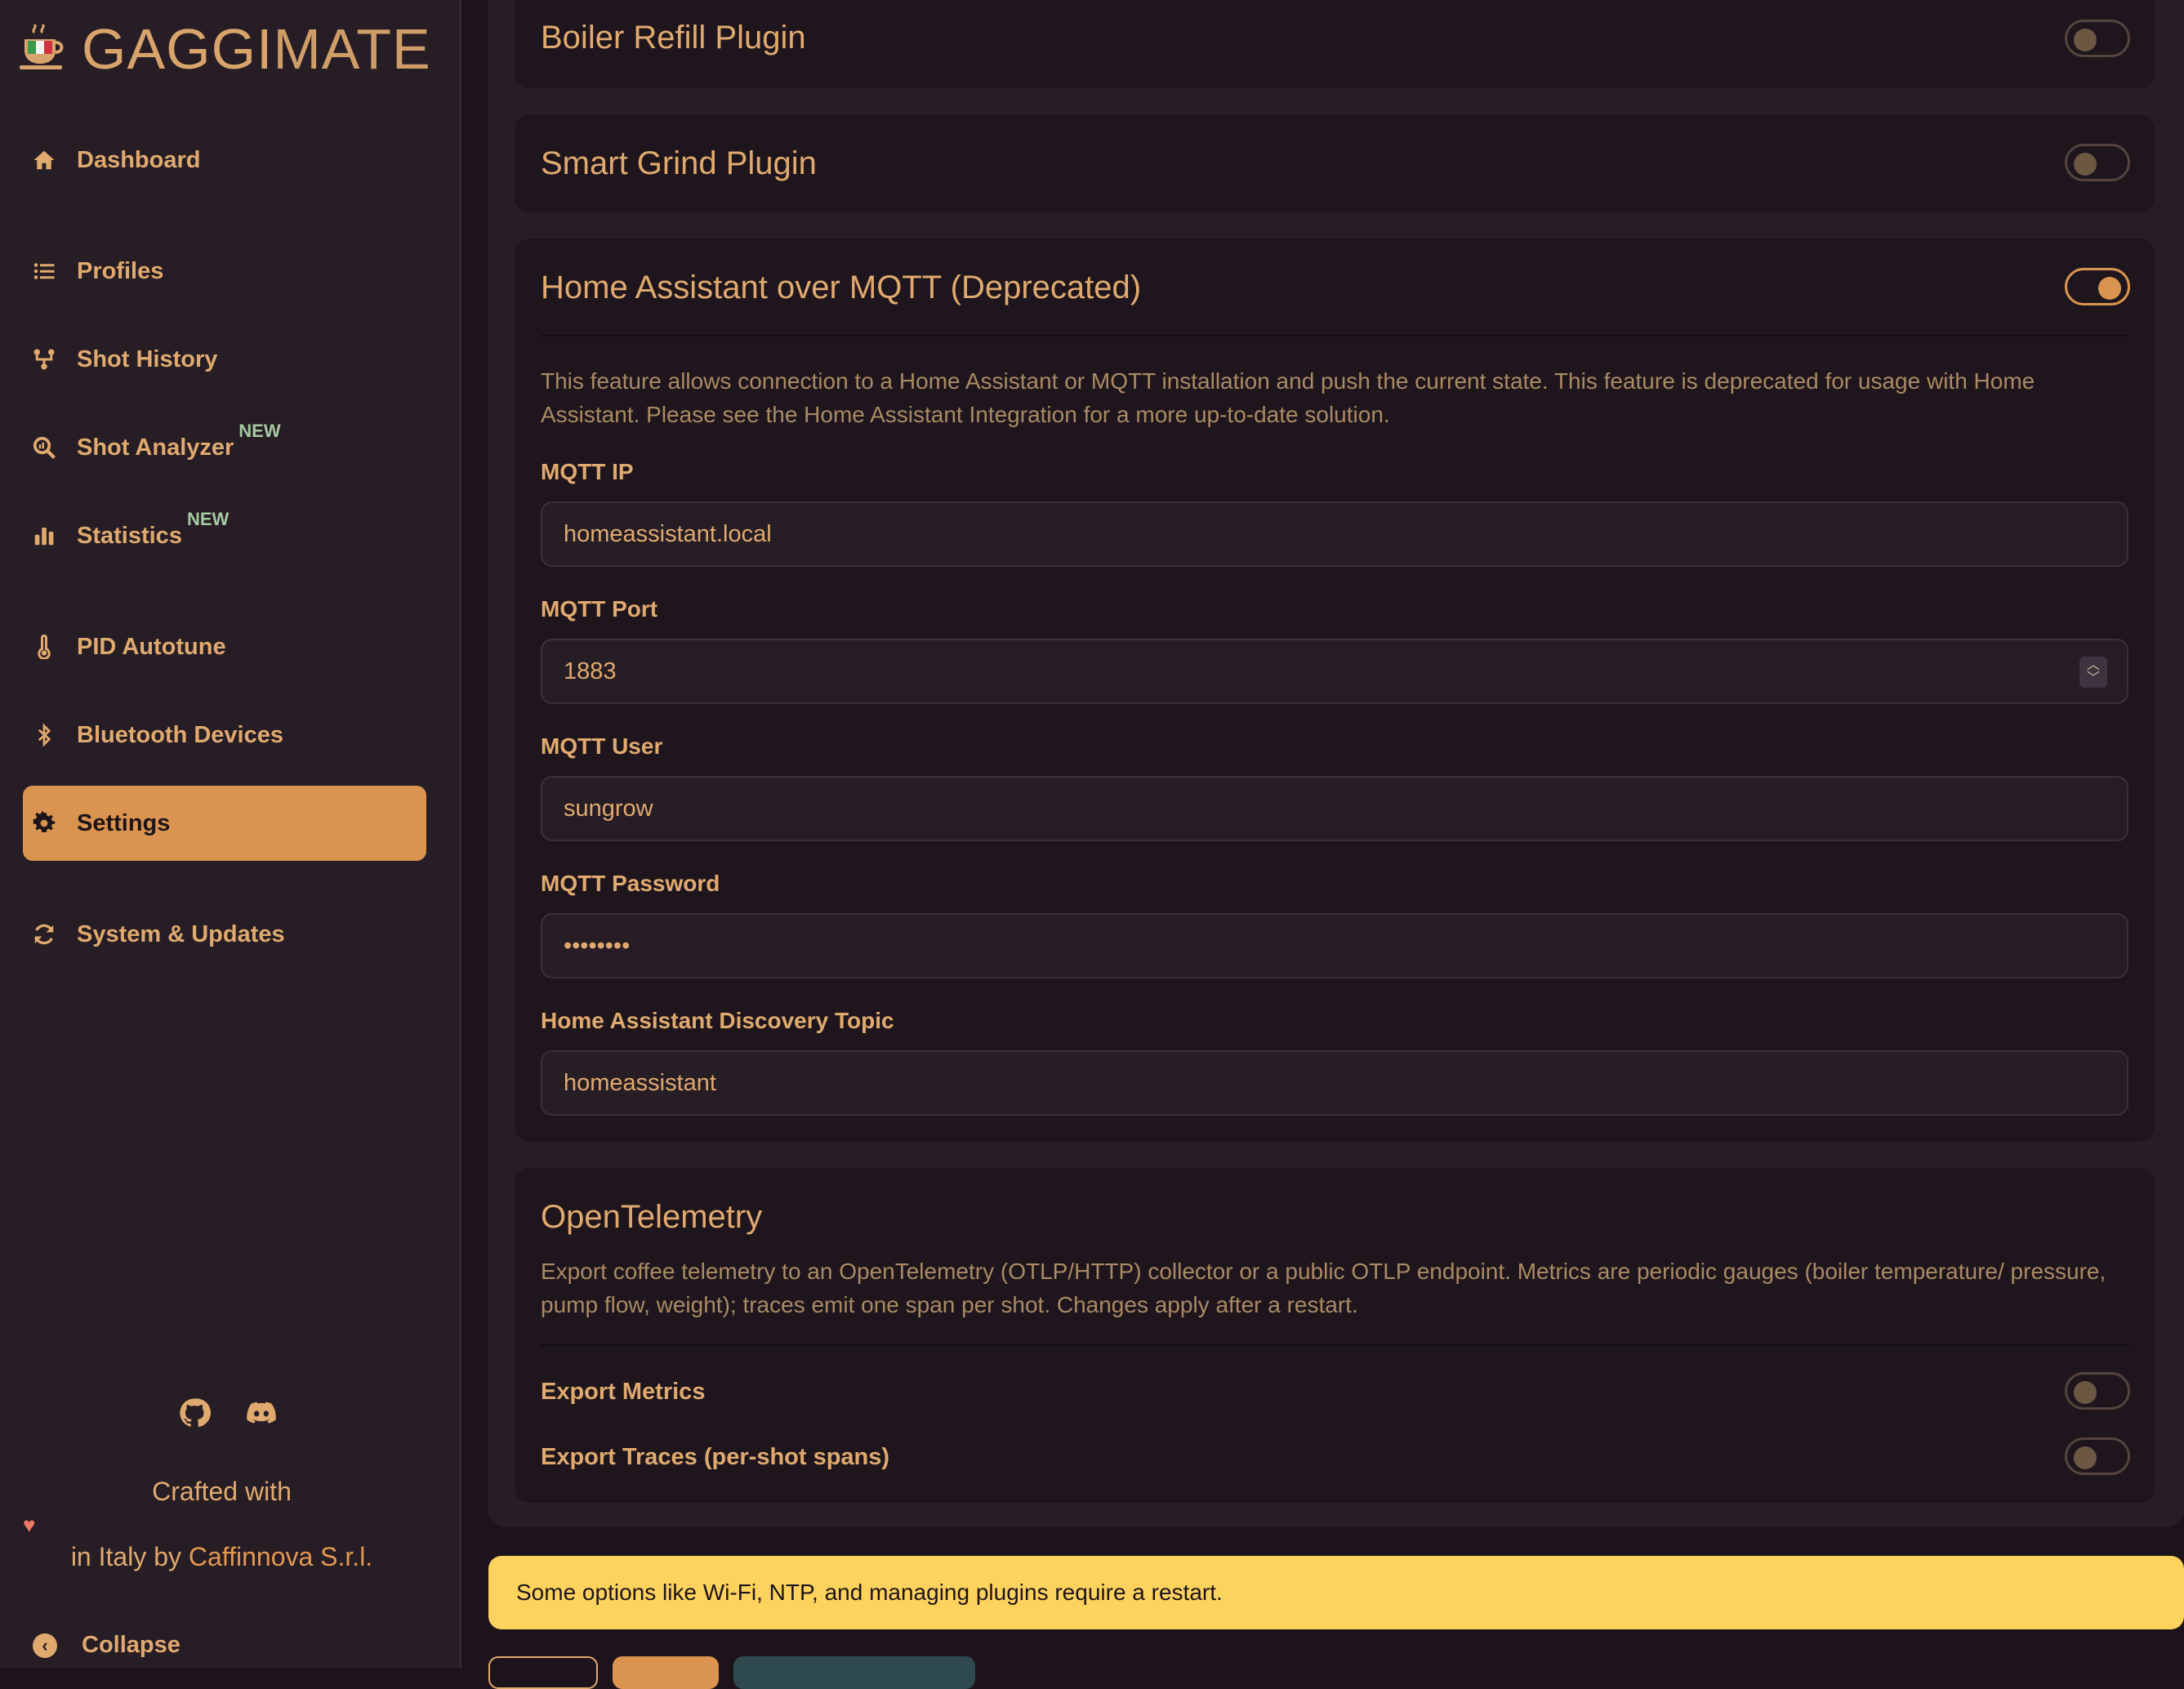  Describe the element at coordinates (1335, 44) in the screenshot. I see `boiler-refill-card: Boiler Refill Plugin` at that location.